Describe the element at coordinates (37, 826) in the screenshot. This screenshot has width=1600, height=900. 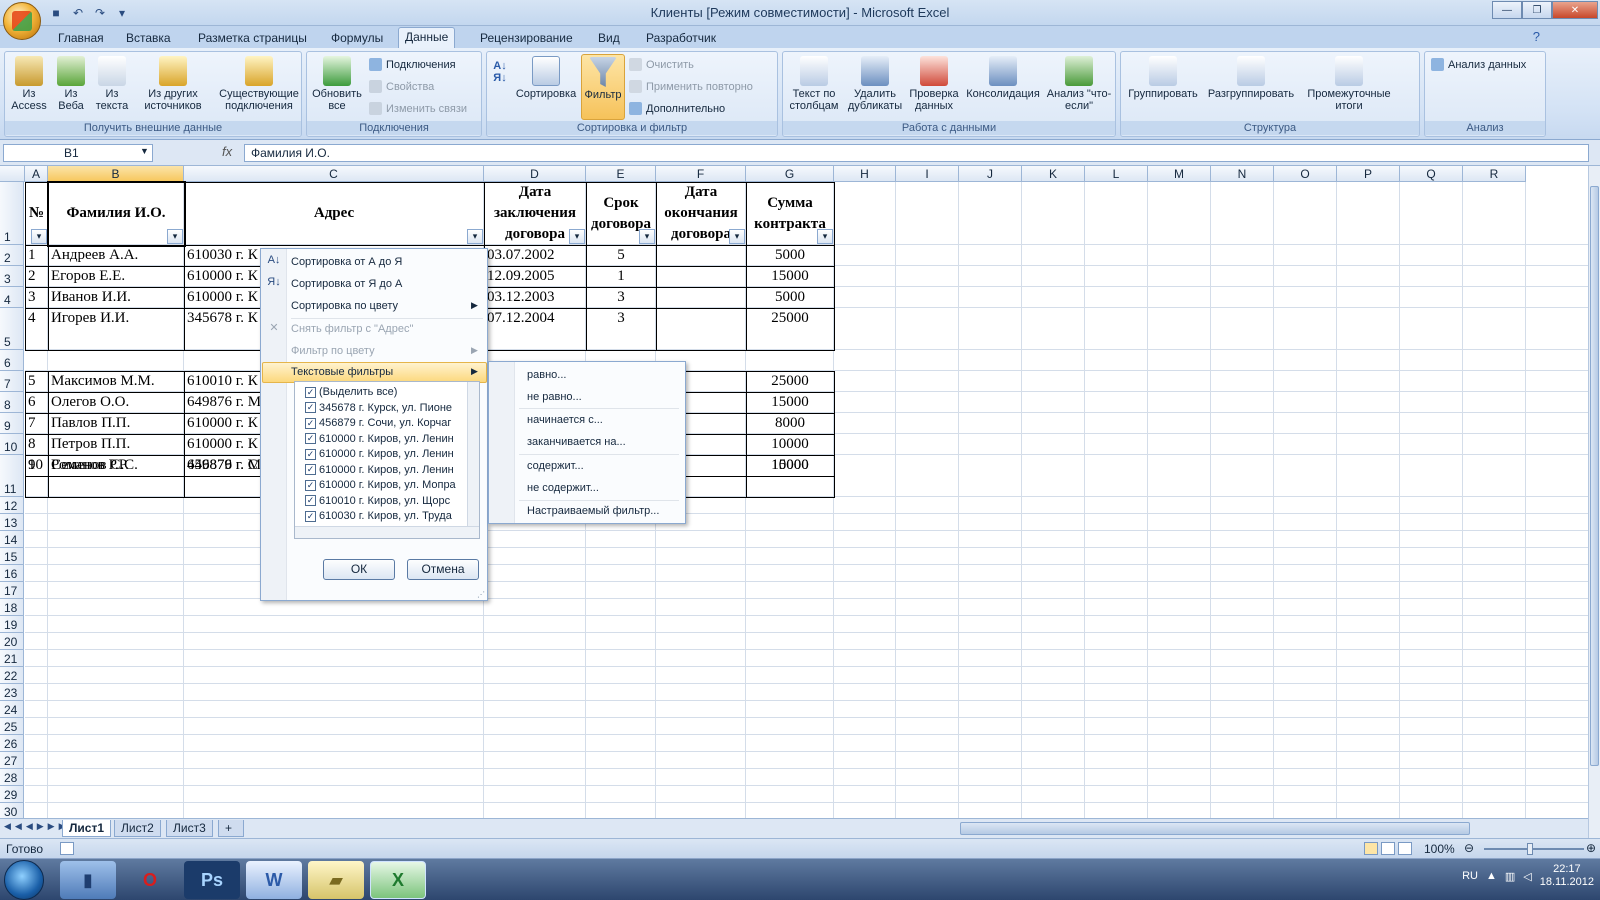
I see `sheet-nav-icons: ◀◀◀▶▶▶` at that location.